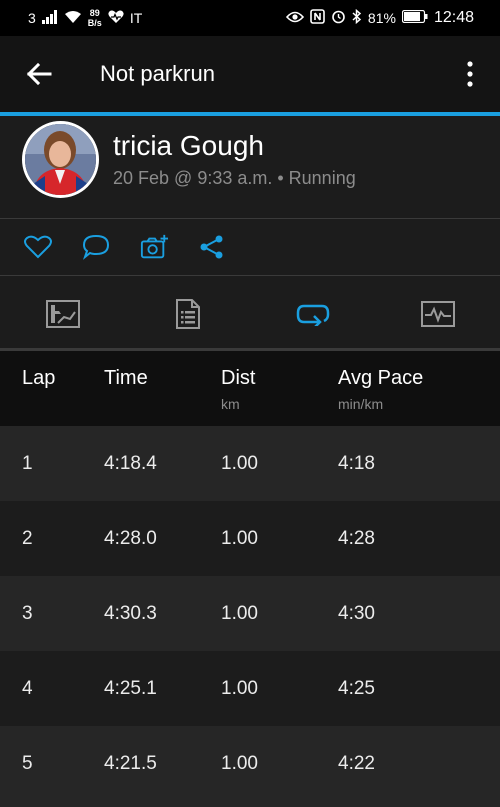  I want to click on tab-overview, so click(62, 313).